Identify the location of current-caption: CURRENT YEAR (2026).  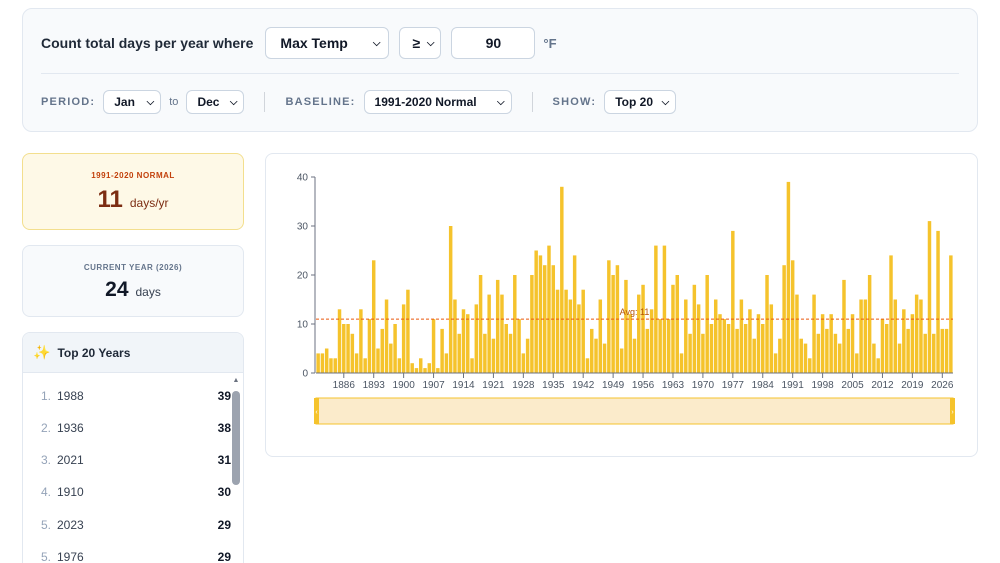
(133, 267).